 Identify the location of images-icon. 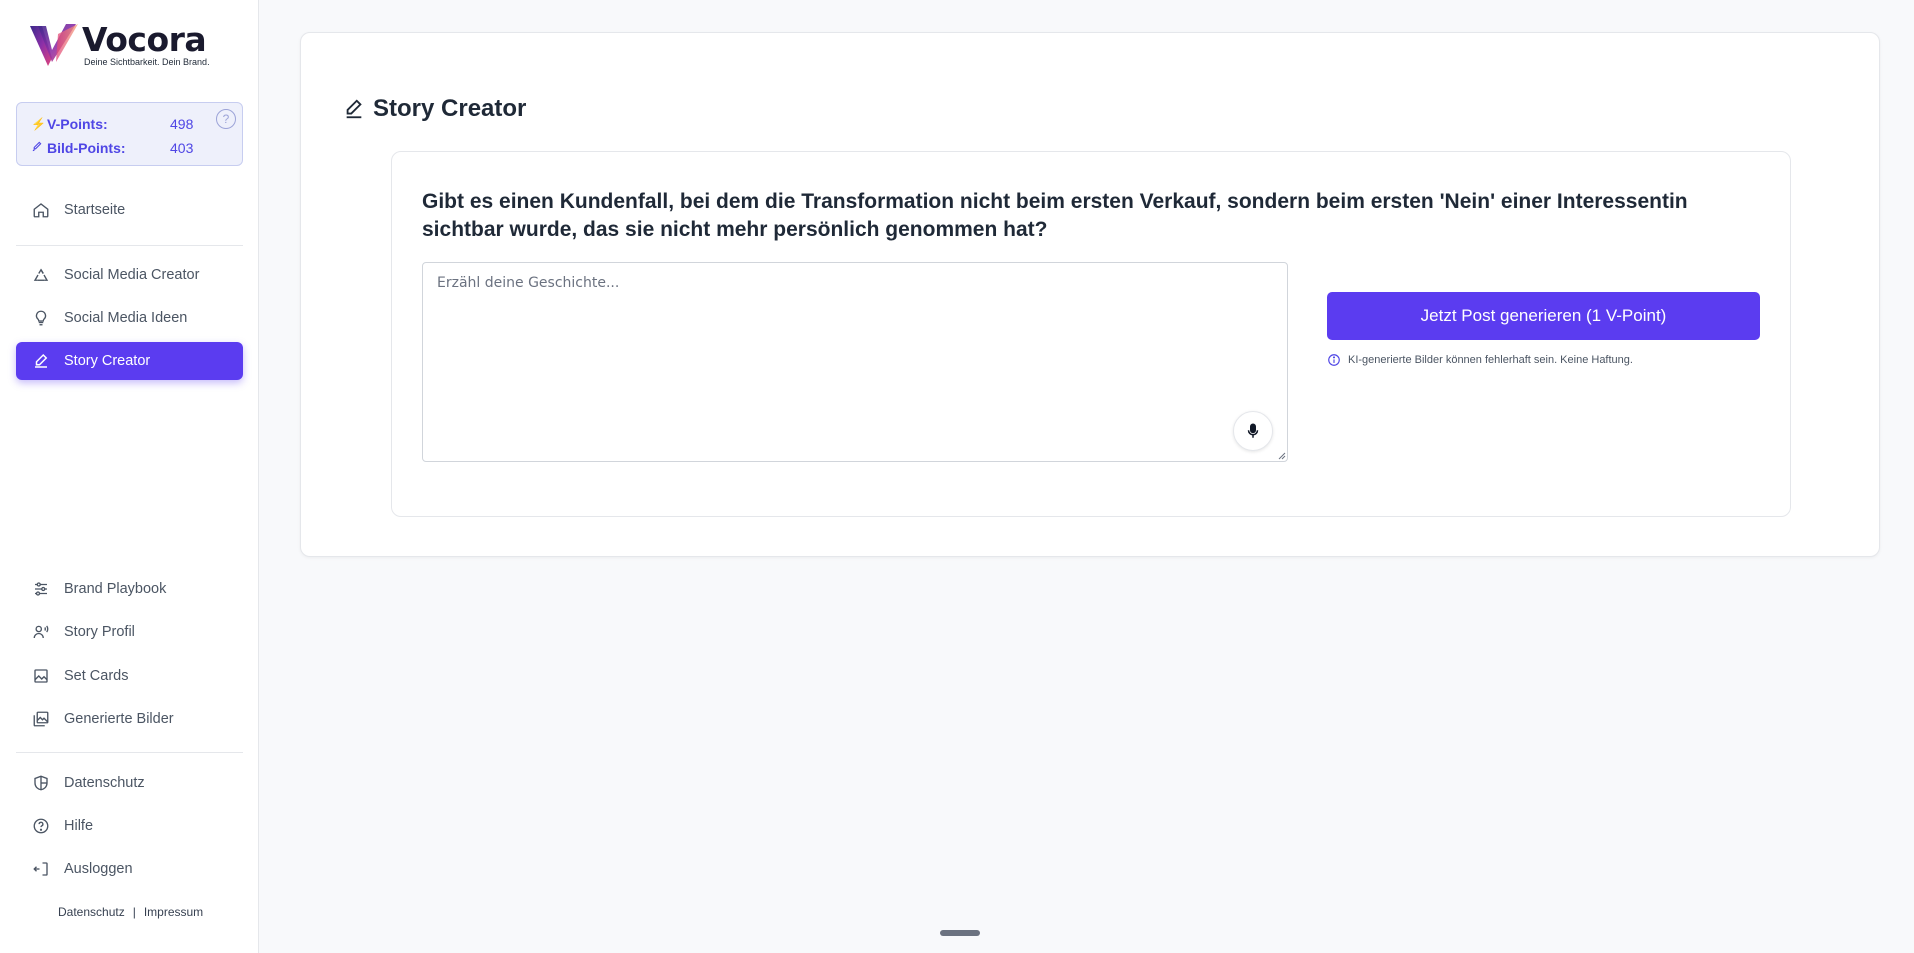
(41, 719).